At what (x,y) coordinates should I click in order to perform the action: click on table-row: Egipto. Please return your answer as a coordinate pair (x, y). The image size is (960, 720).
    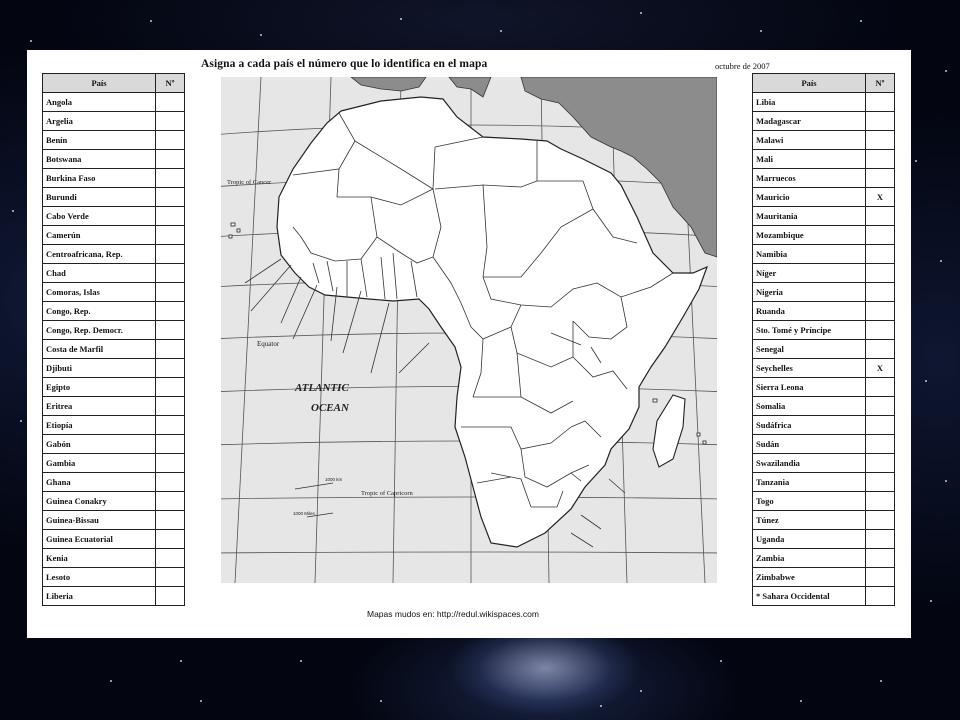
    Looking at the image, I should click on (113, 387).